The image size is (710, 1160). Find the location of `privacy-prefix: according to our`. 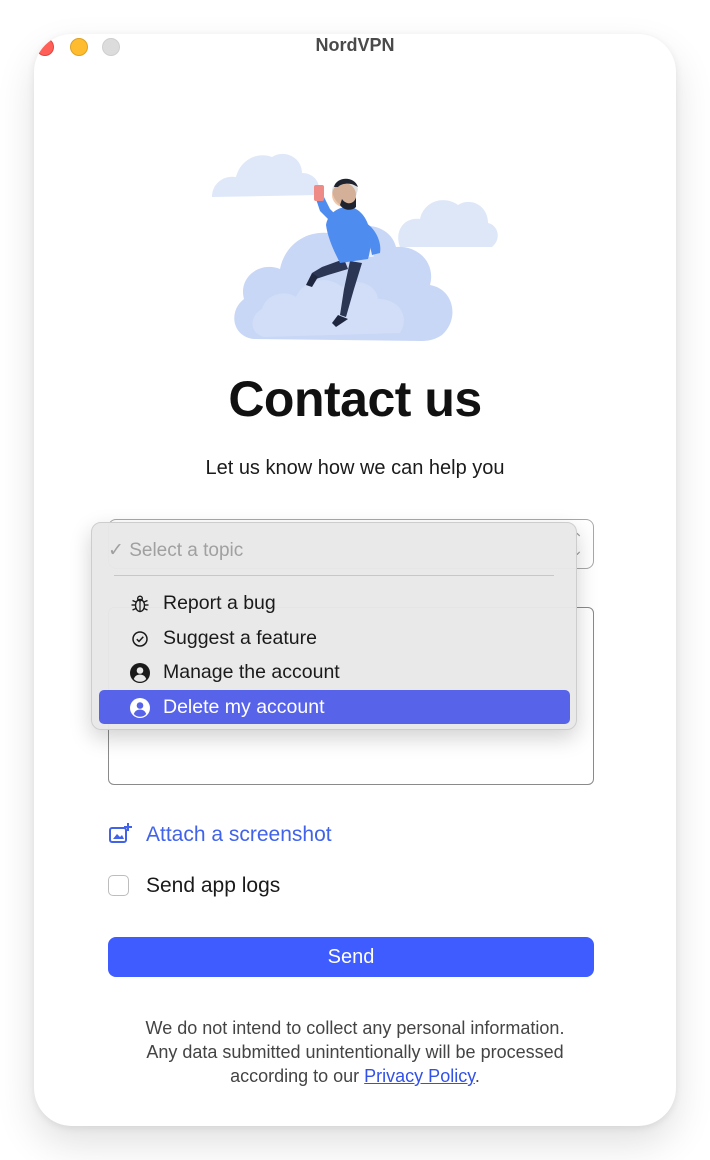

privacy-prefix: according to our is located at coordinates (297, 1076).